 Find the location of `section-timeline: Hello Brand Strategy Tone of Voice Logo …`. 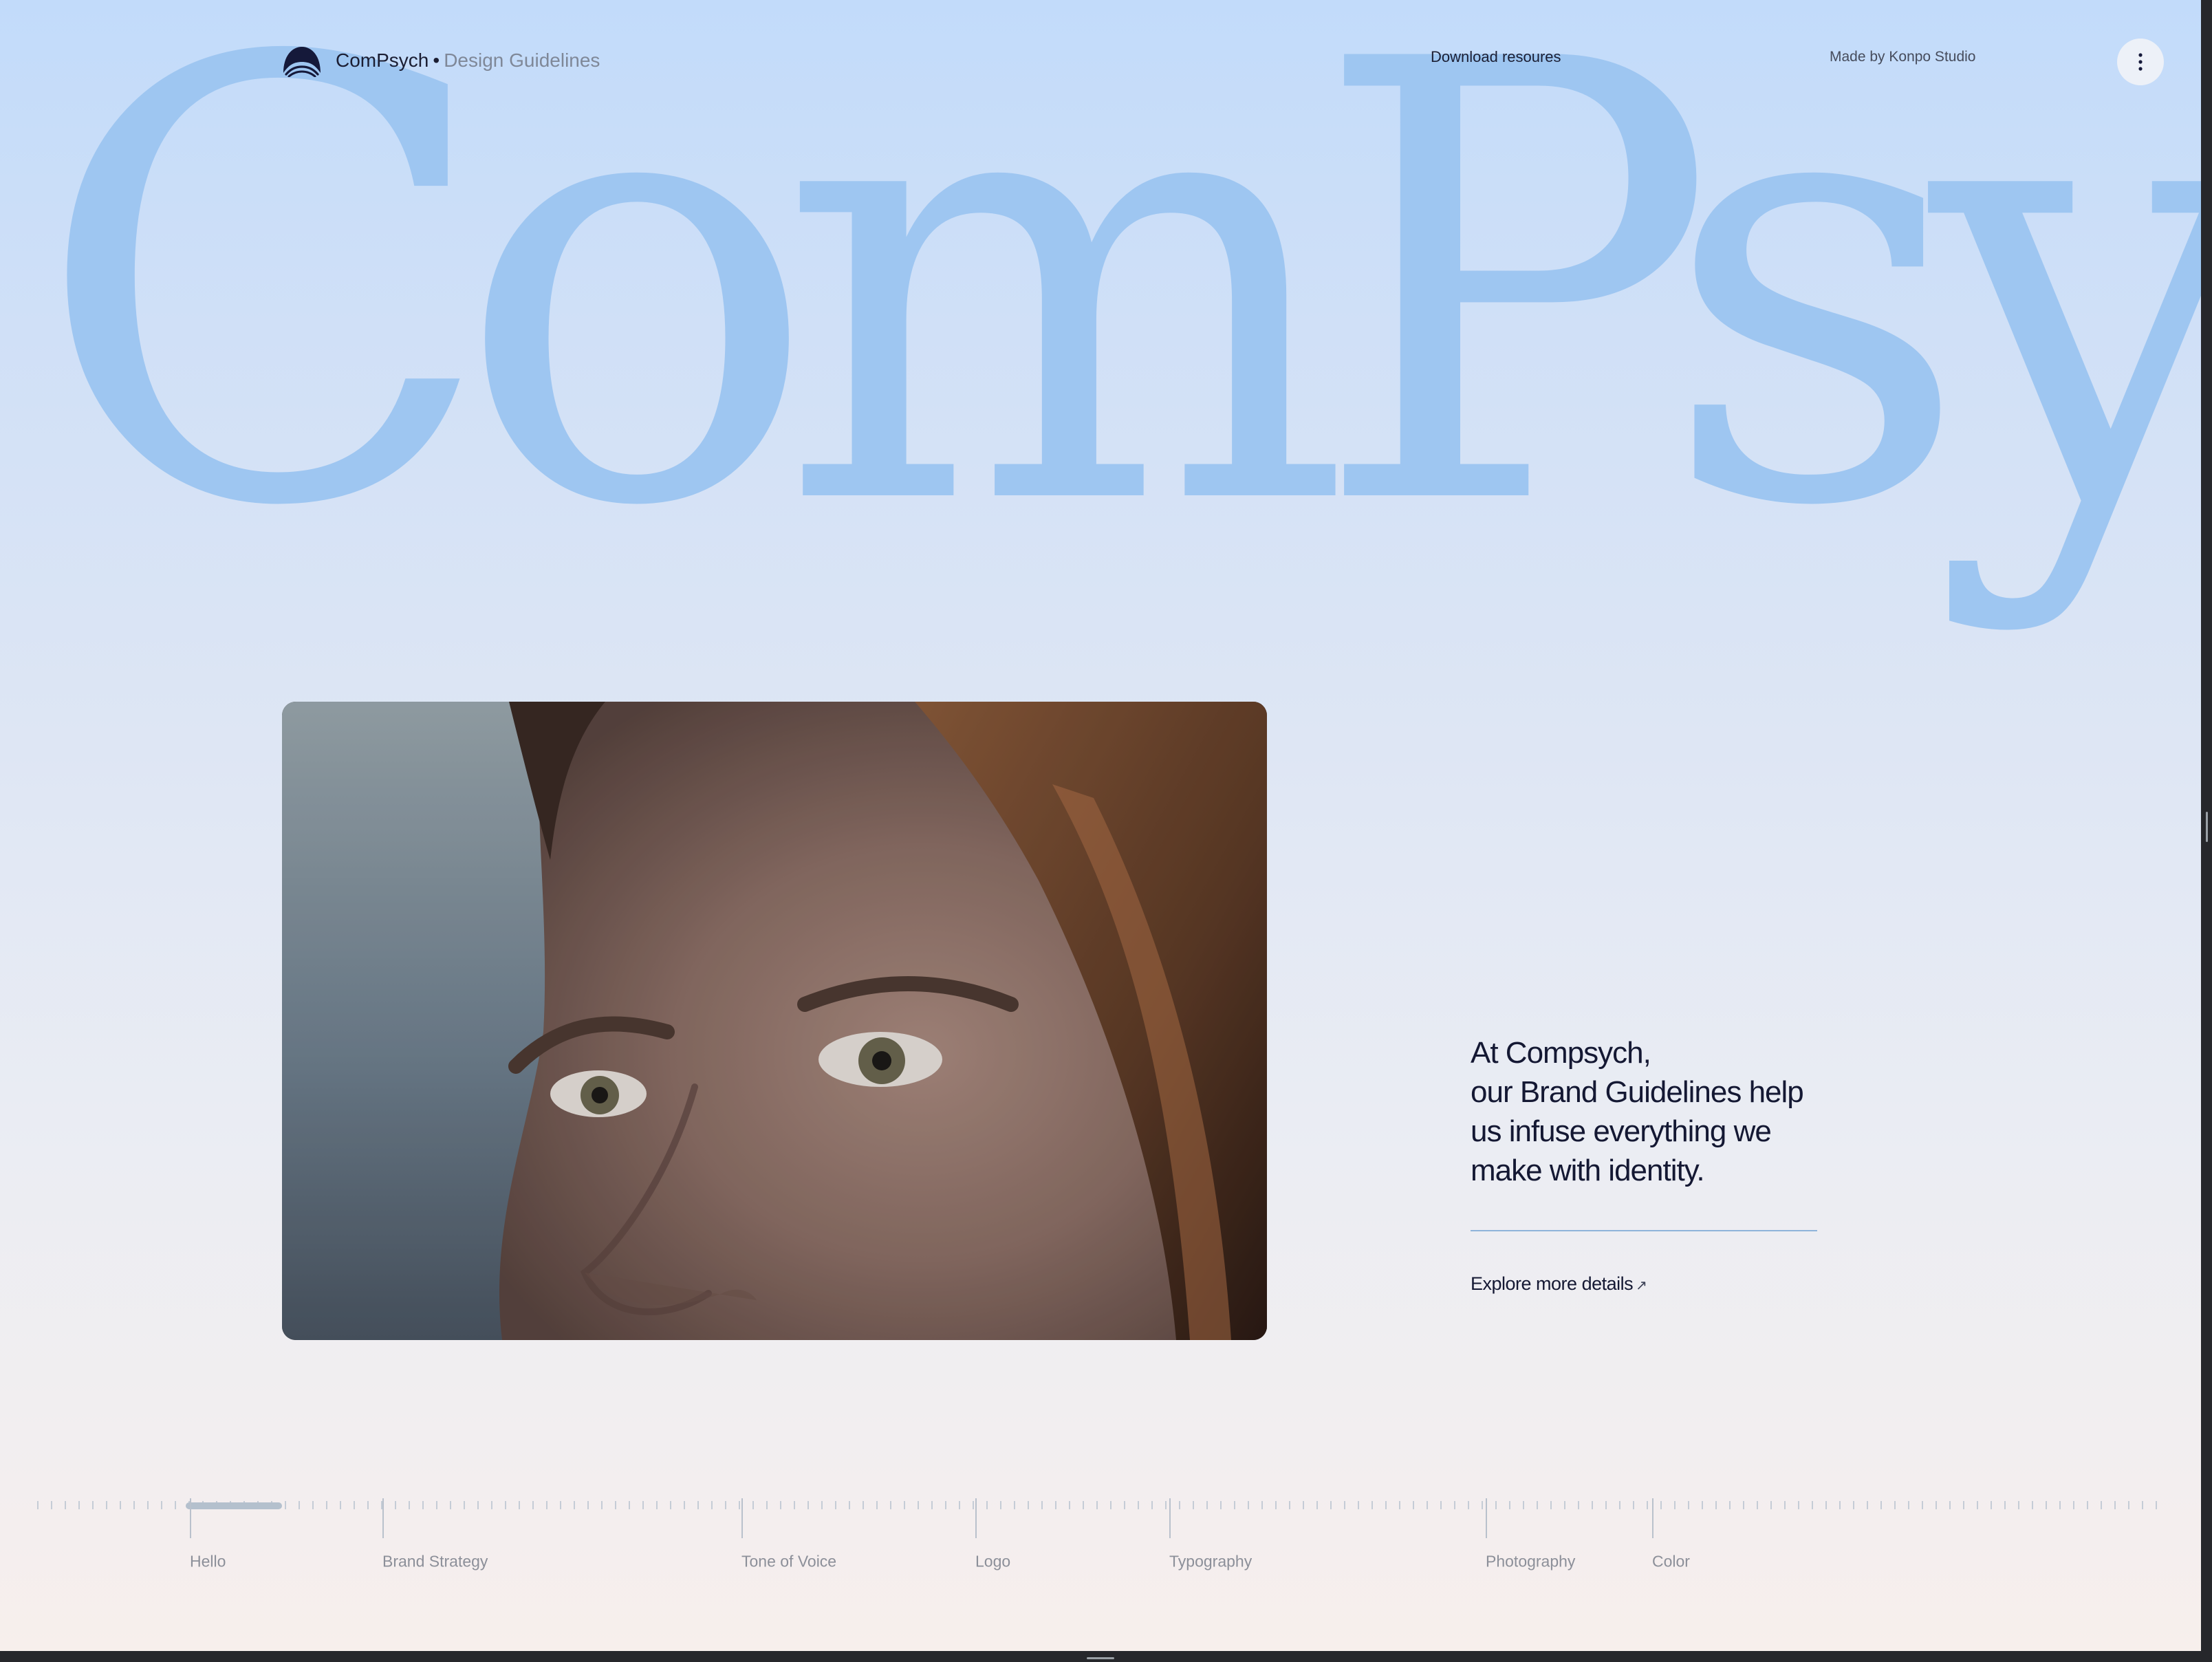

section-timeline: Hello Brand Strategy Tone of Voice Logo … is located at coordinates (1100, 1534).